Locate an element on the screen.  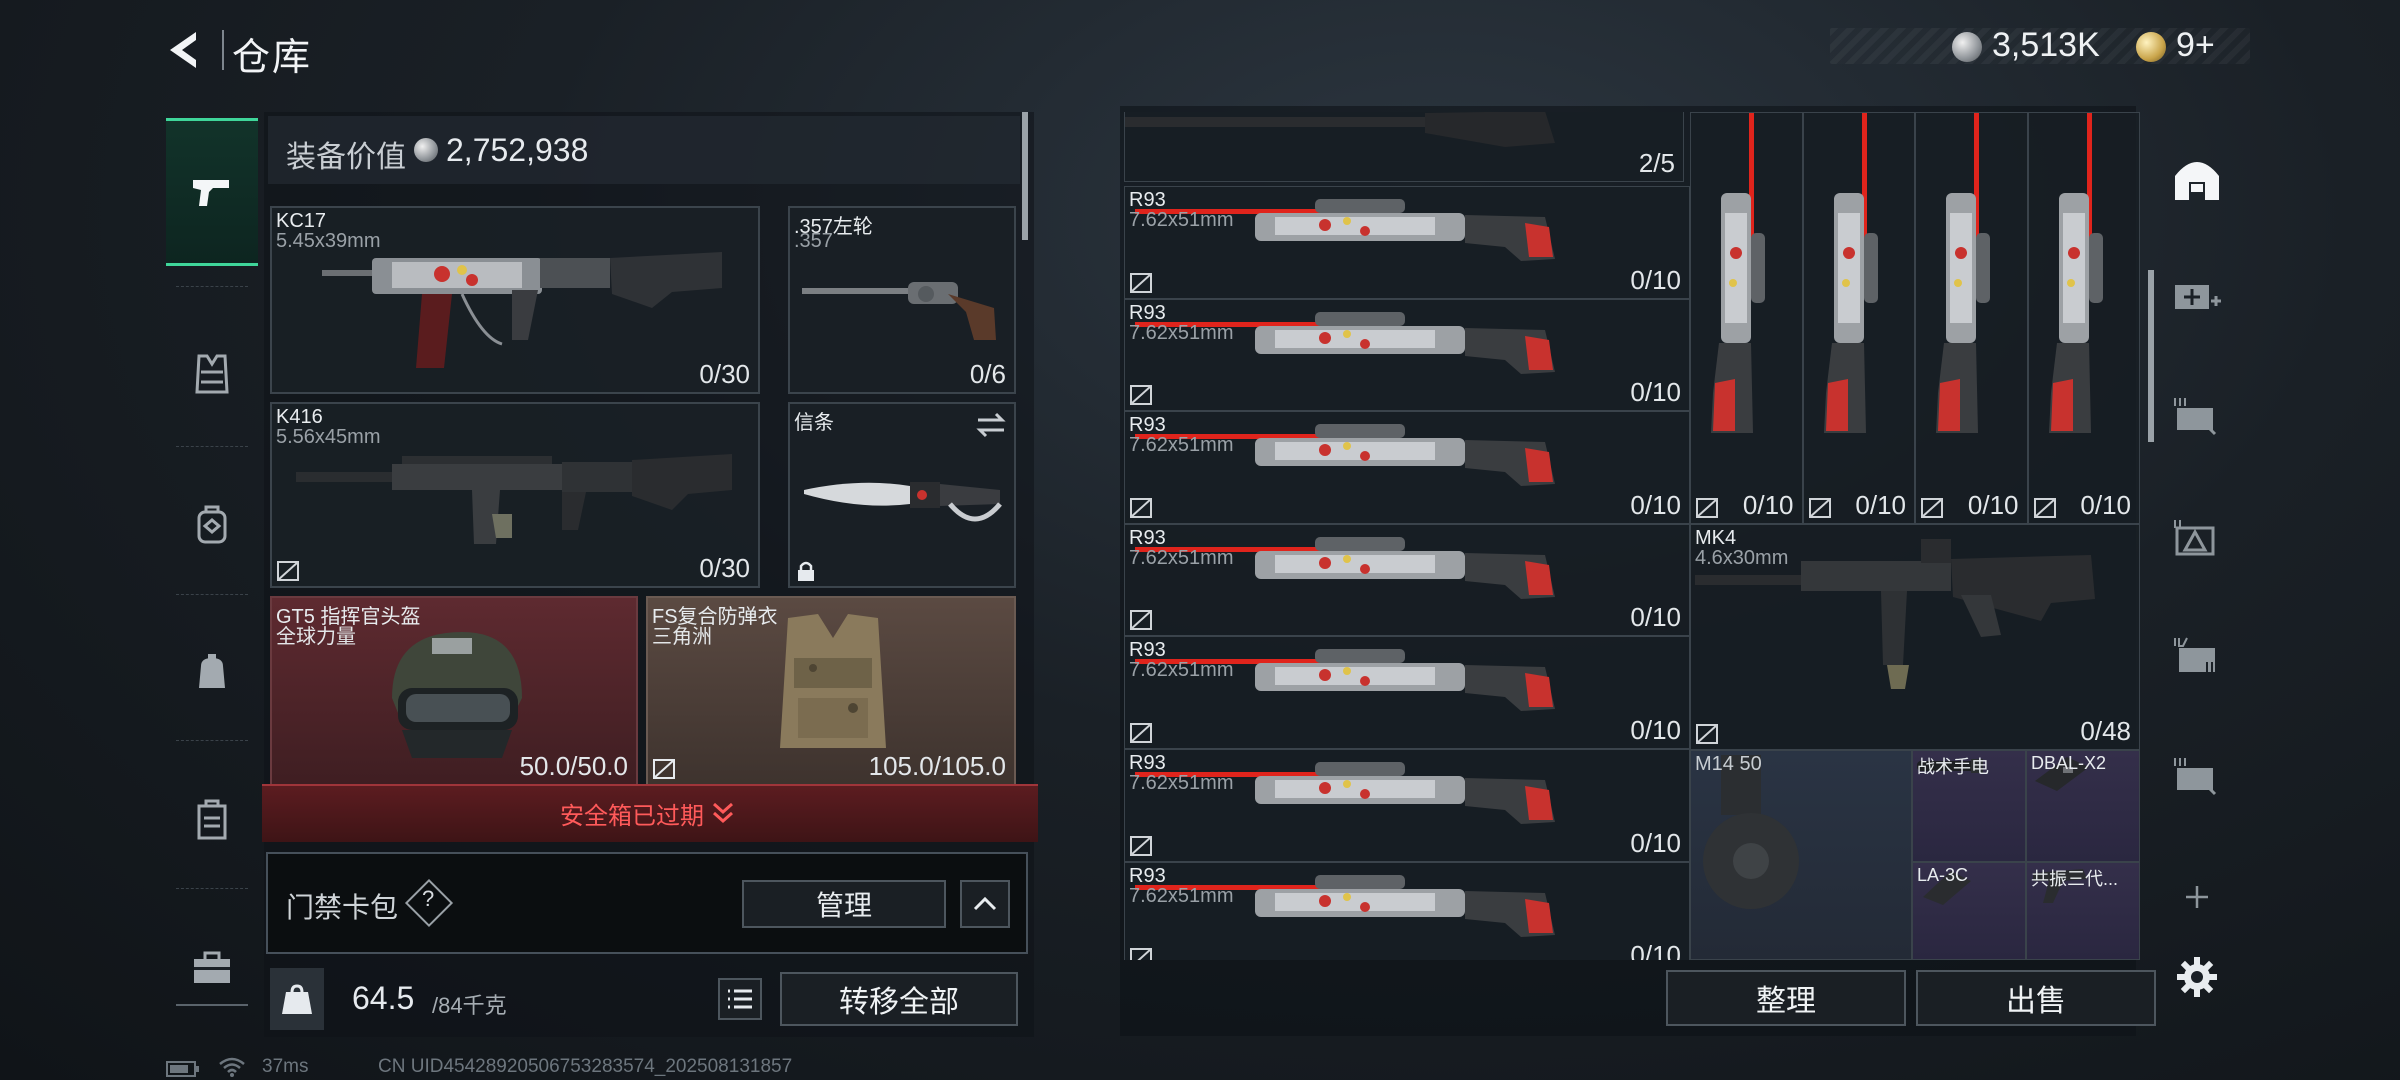
storage-item-attachment: 战术手电 is located at coordinates (1969, 806).